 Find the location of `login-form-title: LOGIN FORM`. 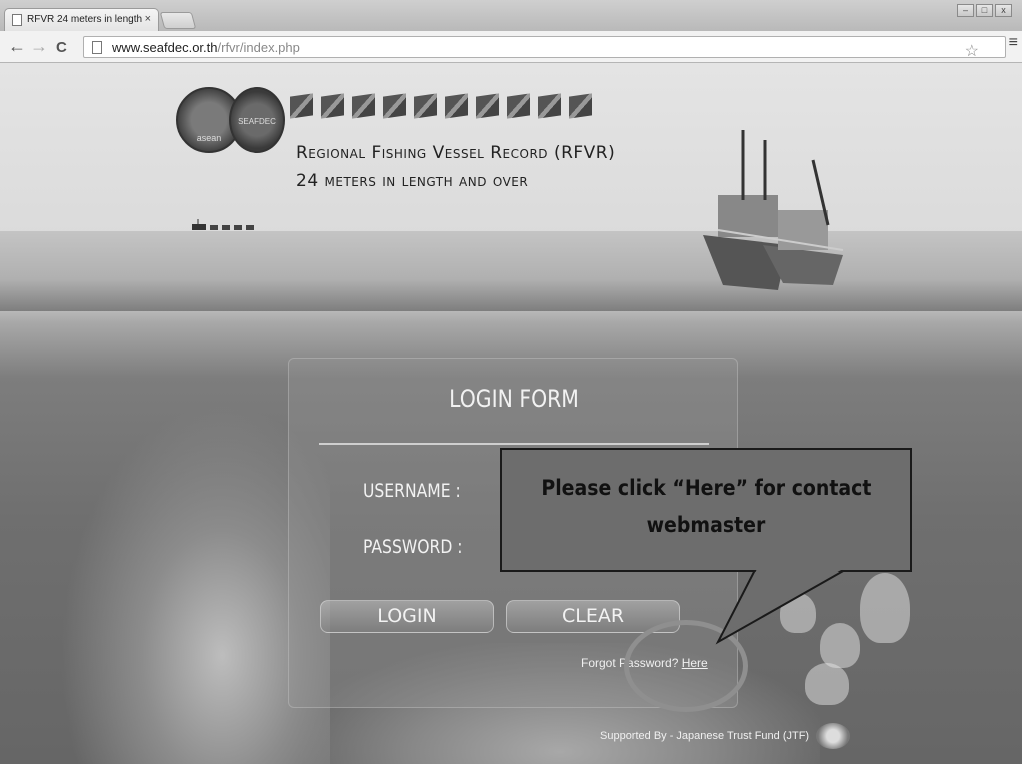

login-form-title: LOGIN FORM is located at coordinates (514, 399).